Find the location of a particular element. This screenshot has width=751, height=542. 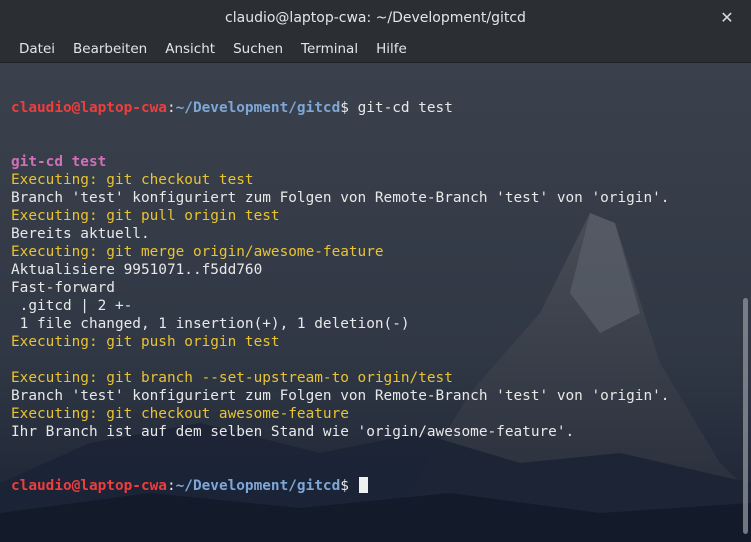

output-line: Executing: git checkout awesome-feature is located at coordinates (340, 414).